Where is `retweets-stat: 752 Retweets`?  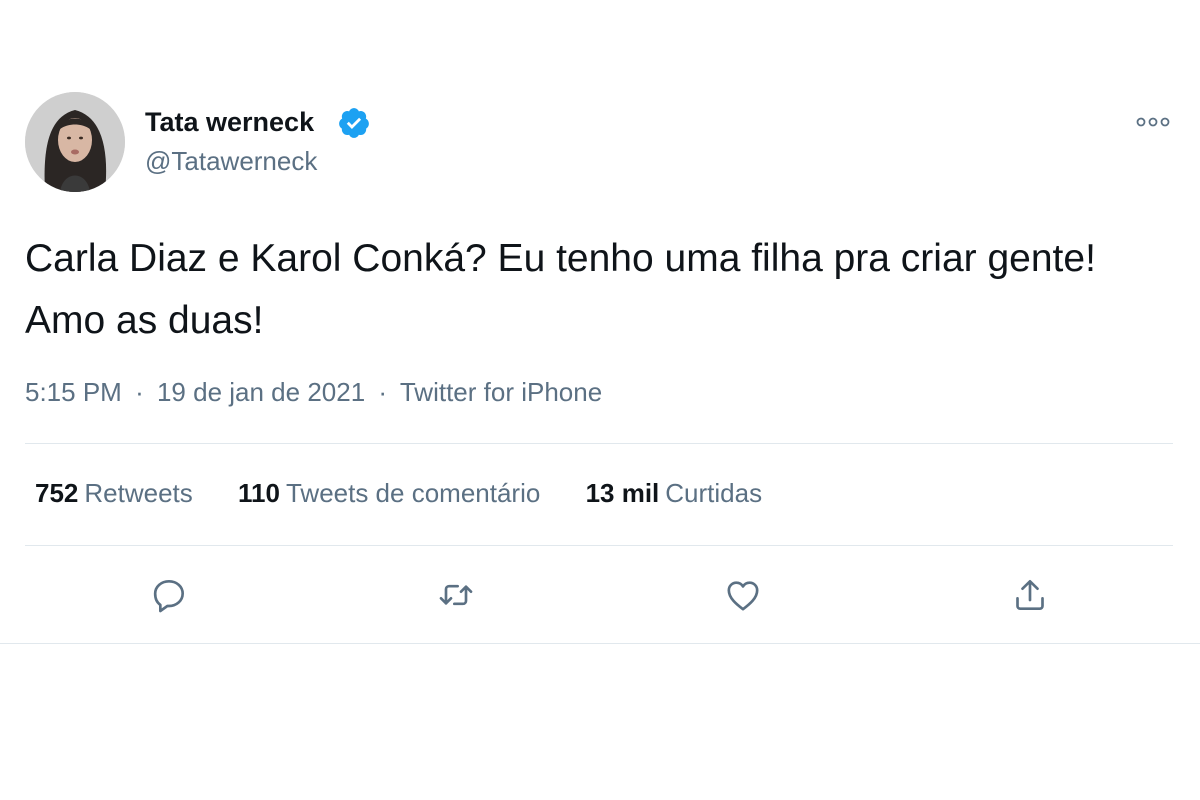
retweets-stat: 752 Retweets is located at coordinates (114, 493).